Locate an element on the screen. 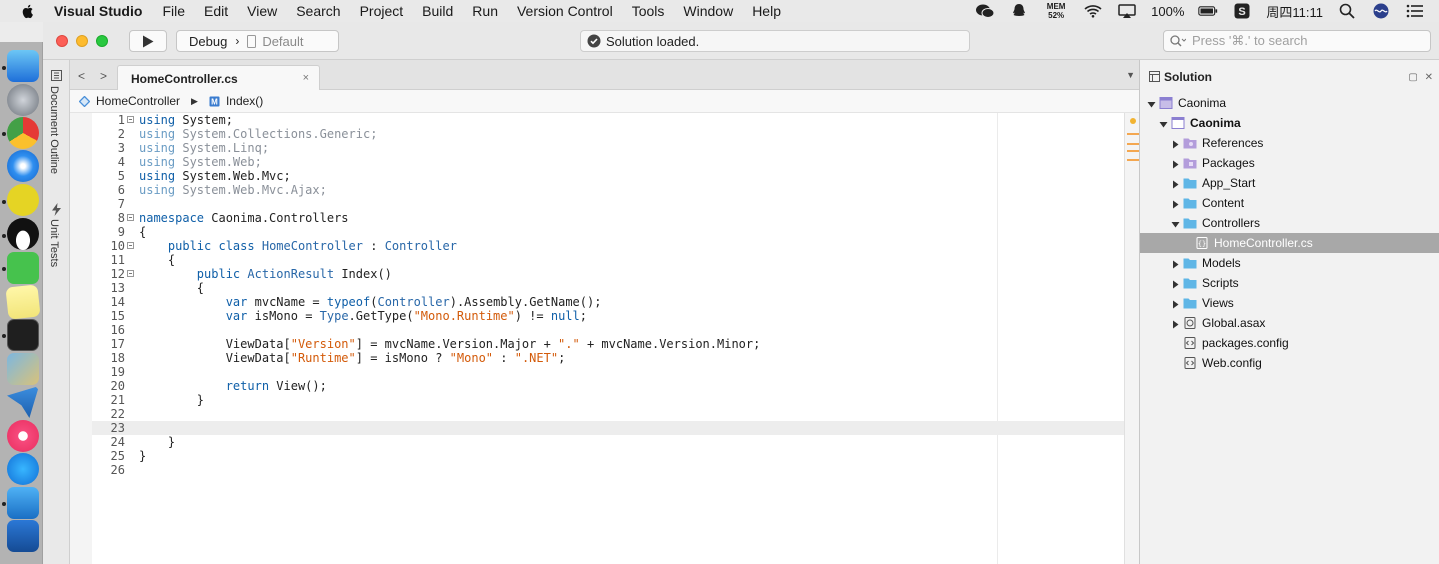  line-number: 20 is located at coordinates (108, 386).